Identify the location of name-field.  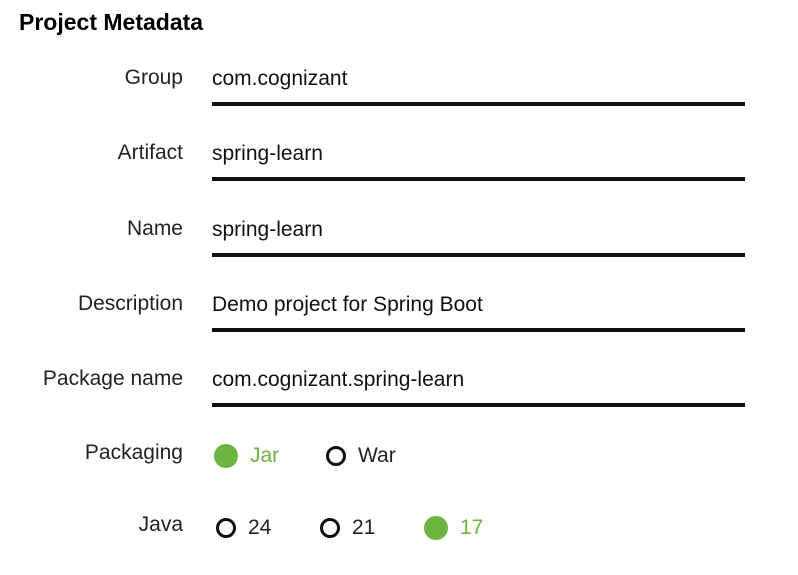
(478, 236).